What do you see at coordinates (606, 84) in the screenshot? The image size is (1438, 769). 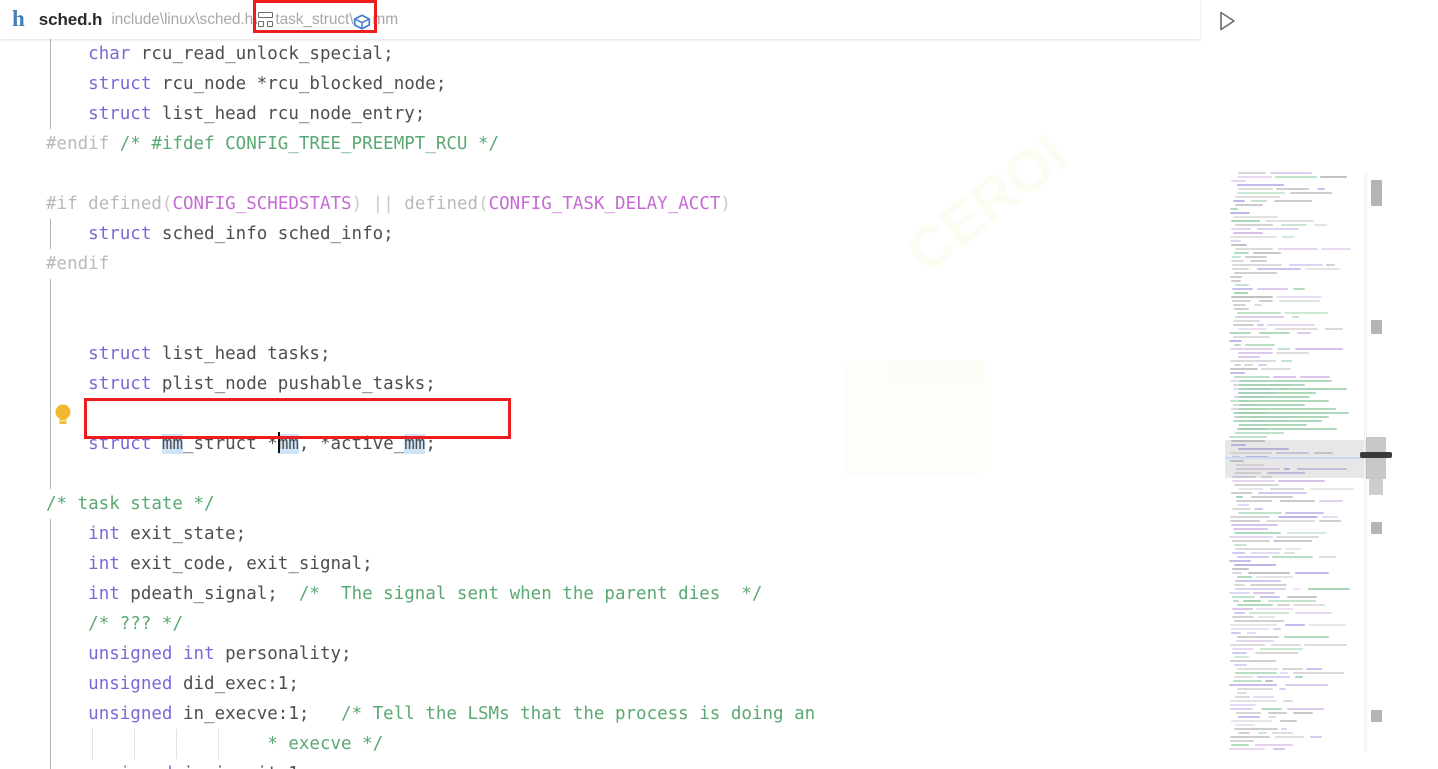 I see `code-line: struct rcu_node *rcu_blocked_node;` at bounding box center [606, 84].